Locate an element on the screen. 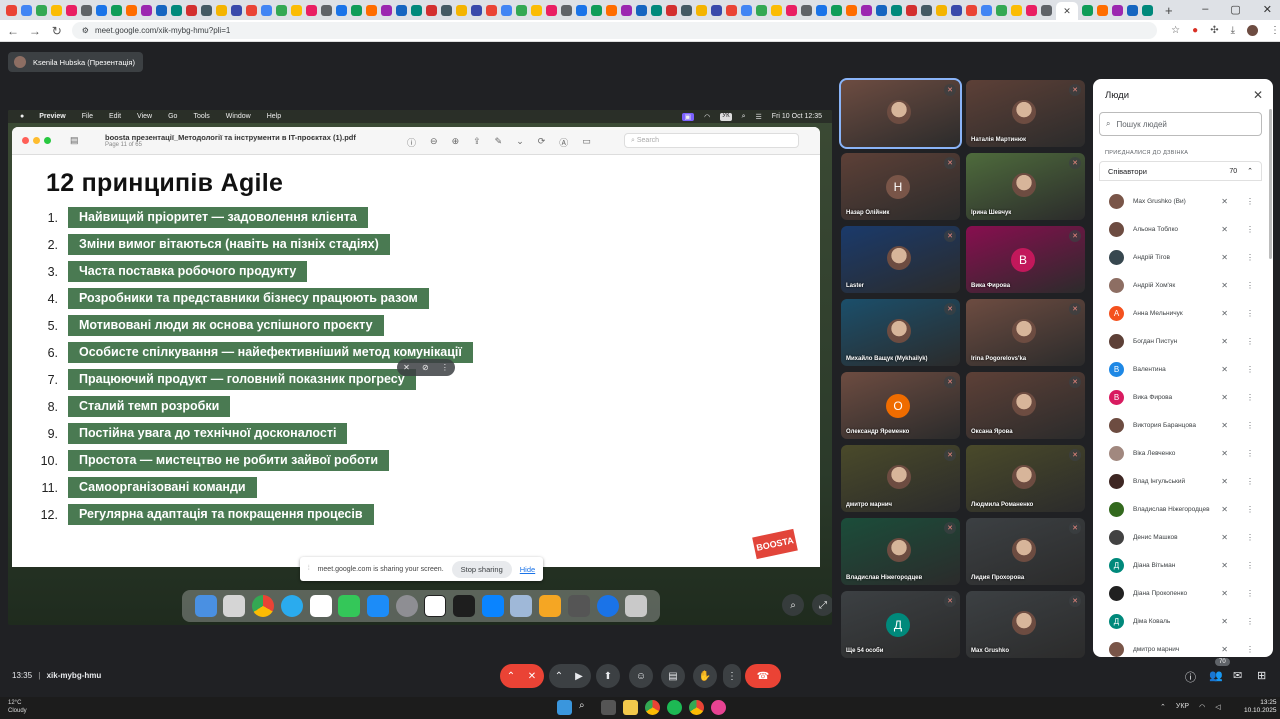 The width and height of the screenshot is (1280, 719). back-arrow-icon: ← is located at coordinates (13, 31).